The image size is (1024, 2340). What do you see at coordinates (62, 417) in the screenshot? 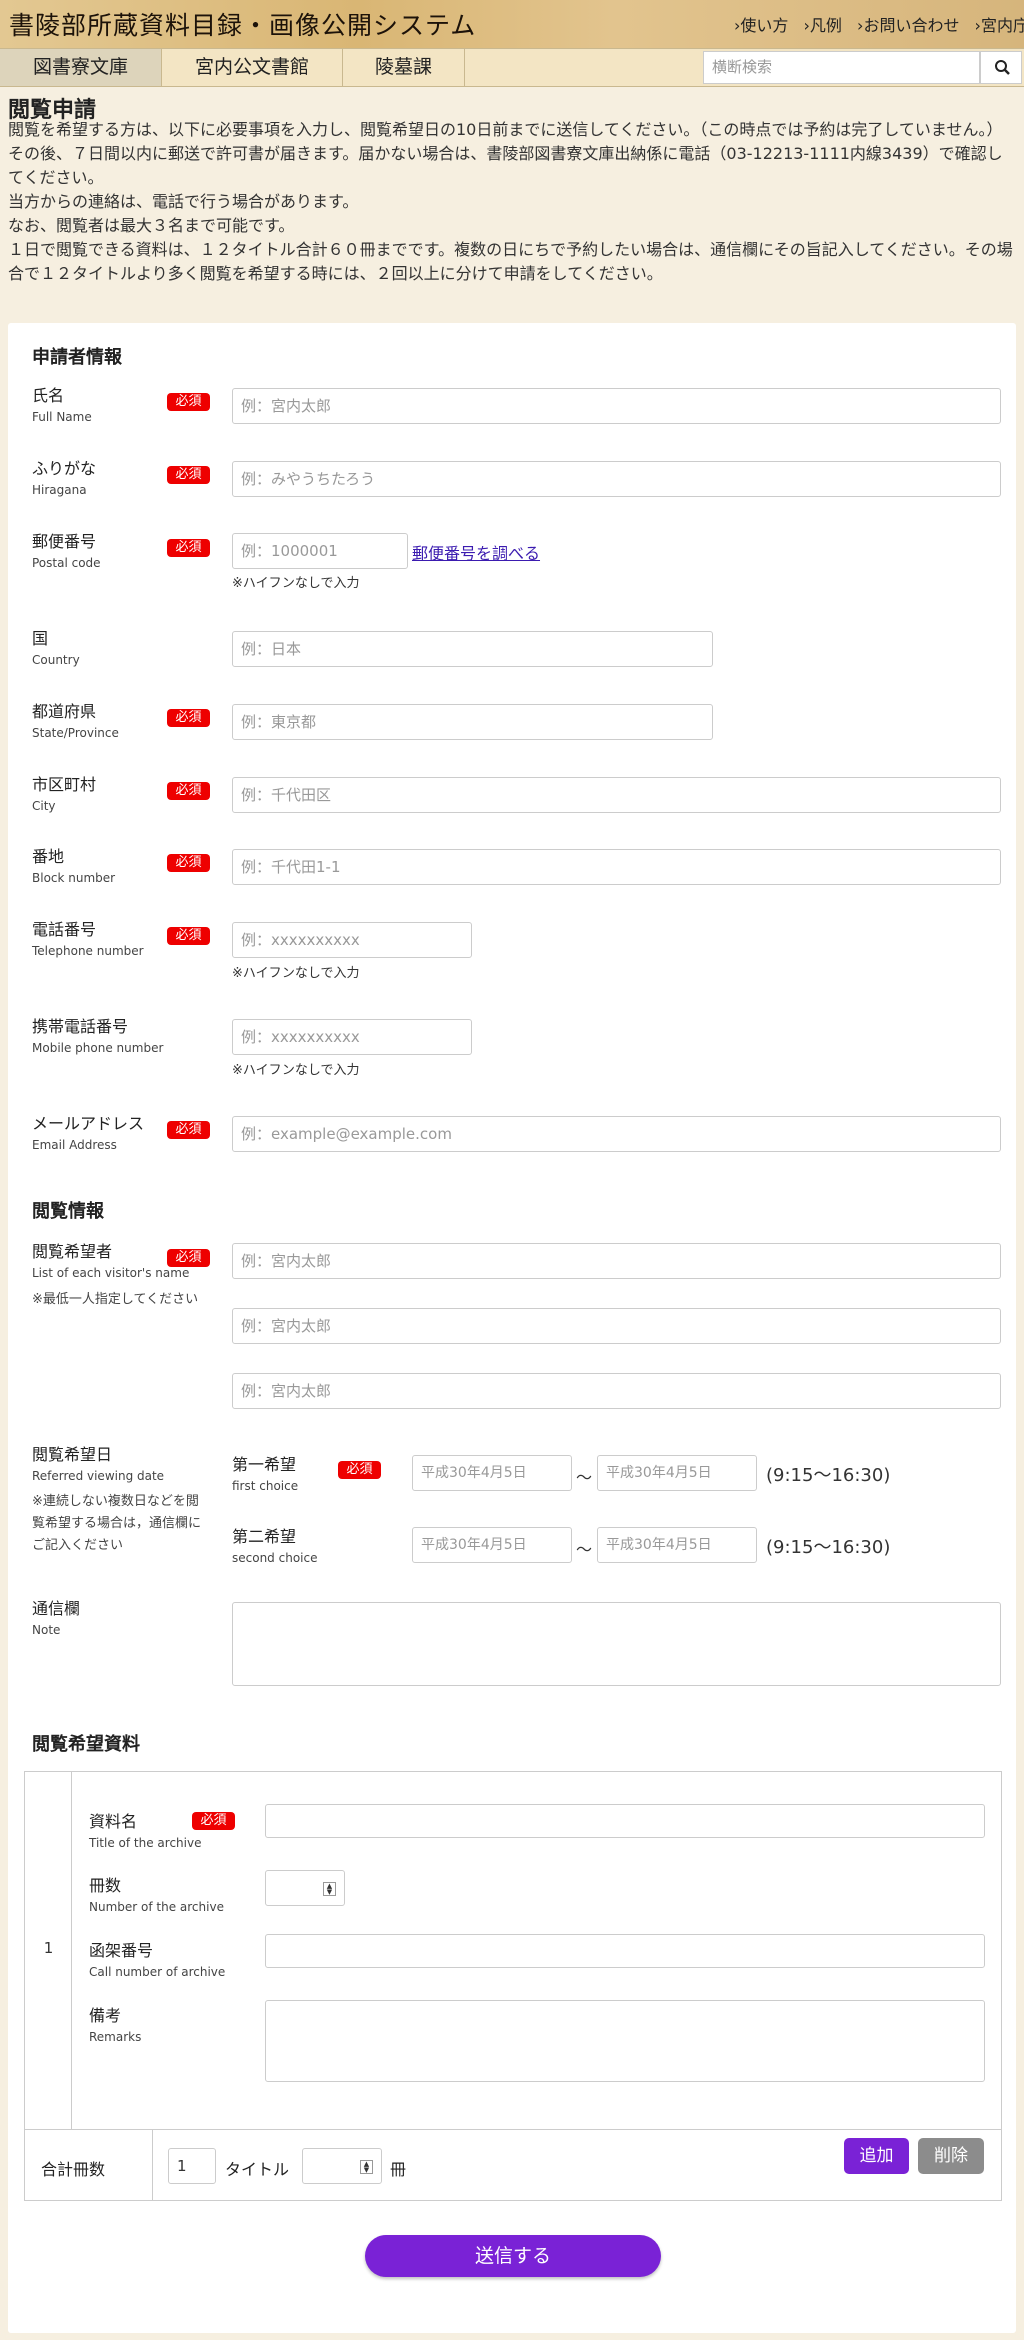
I see `name-sublabel: Full Name` at bounding box center [62, 417].